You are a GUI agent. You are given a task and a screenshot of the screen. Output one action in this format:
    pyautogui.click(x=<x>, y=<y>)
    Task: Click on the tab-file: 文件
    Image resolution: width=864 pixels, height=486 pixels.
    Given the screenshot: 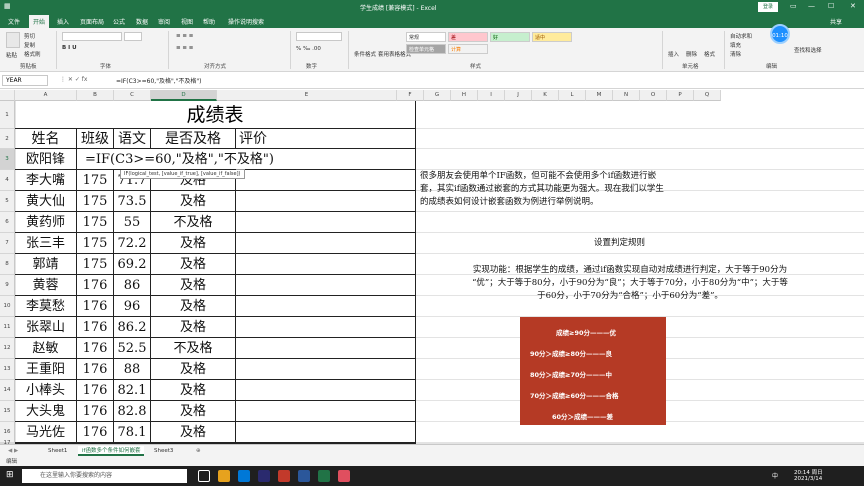 What is the action you would take?
    pyautogui.click(x=14, y=21)
    